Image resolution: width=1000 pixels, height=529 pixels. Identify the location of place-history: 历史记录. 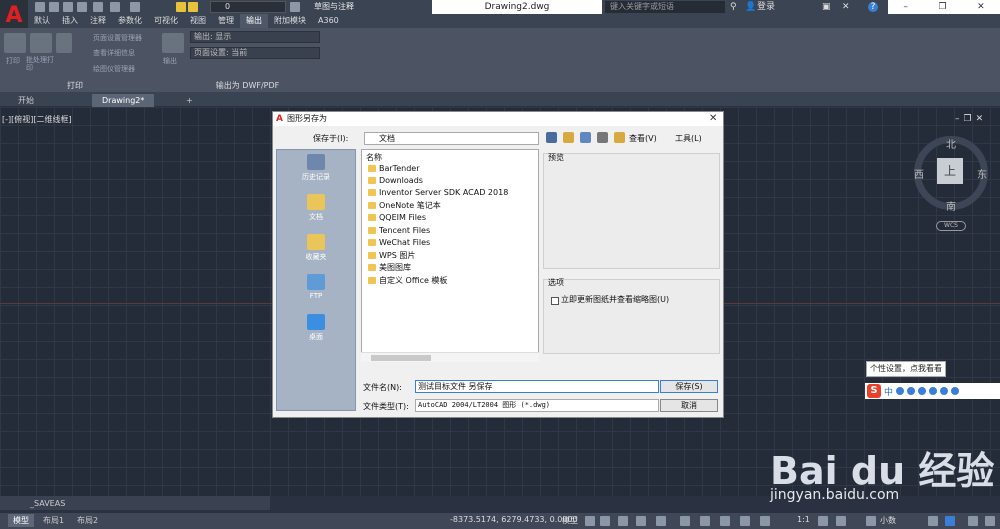
(316, 168).